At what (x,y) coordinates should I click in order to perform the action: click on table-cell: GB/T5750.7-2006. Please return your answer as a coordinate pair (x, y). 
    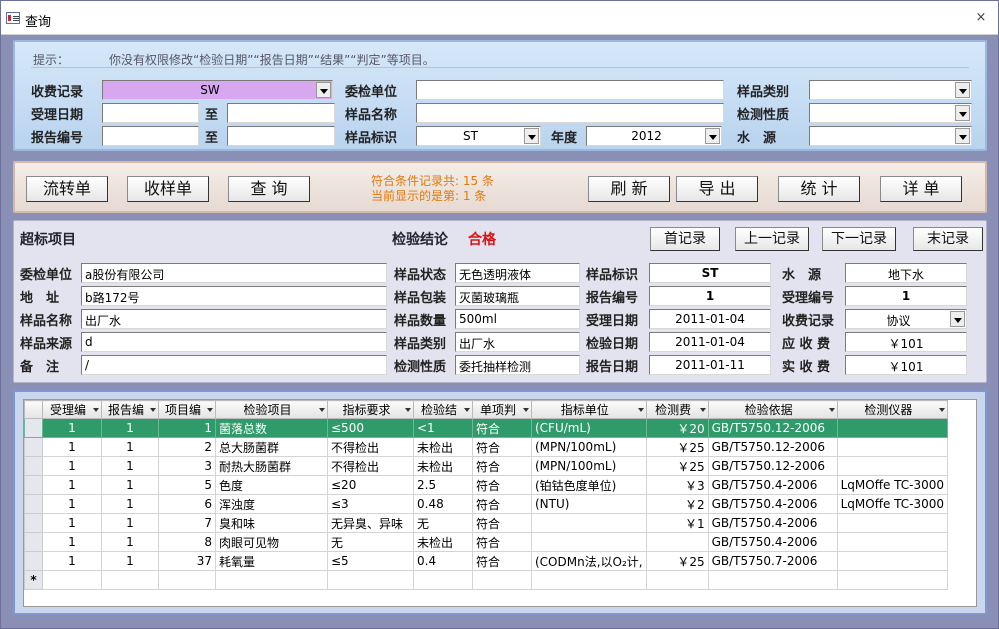
    Looking at the image, I should click on (772, 561).